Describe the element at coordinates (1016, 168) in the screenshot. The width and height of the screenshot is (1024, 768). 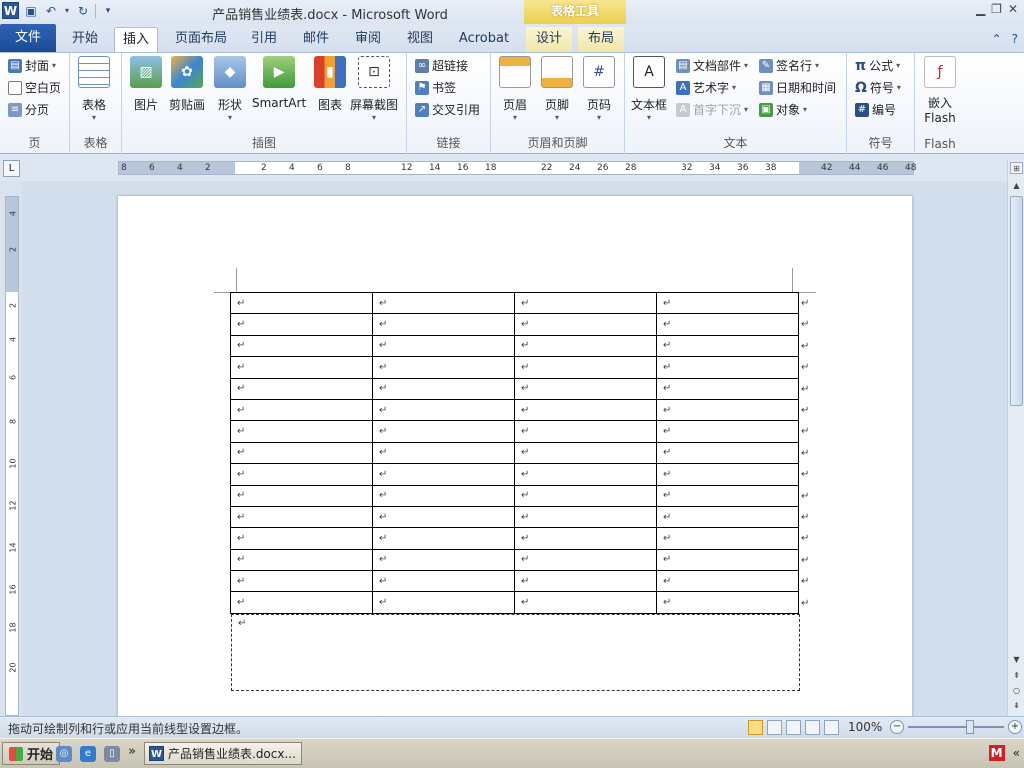
I see `ruler-toggle-icon: ⊞` at that location.